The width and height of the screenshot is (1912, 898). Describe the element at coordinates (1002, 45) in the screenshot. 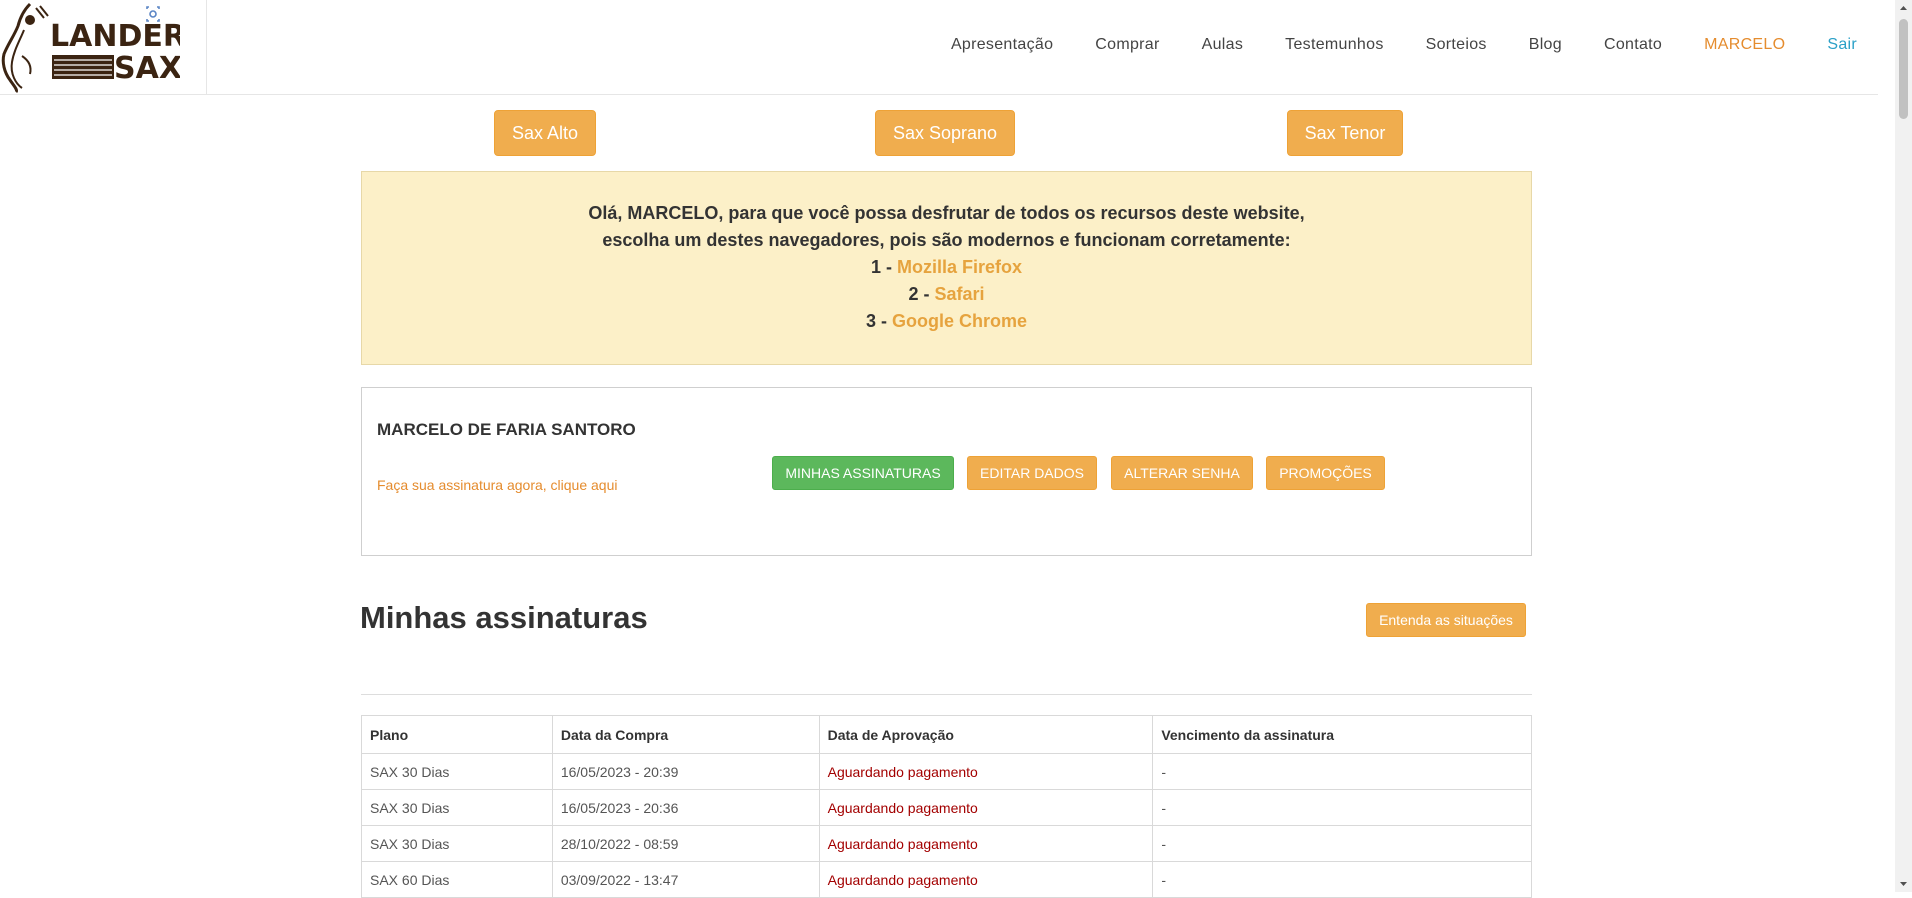

I see `nav-item-apresentacao: Apresentação` at that location.